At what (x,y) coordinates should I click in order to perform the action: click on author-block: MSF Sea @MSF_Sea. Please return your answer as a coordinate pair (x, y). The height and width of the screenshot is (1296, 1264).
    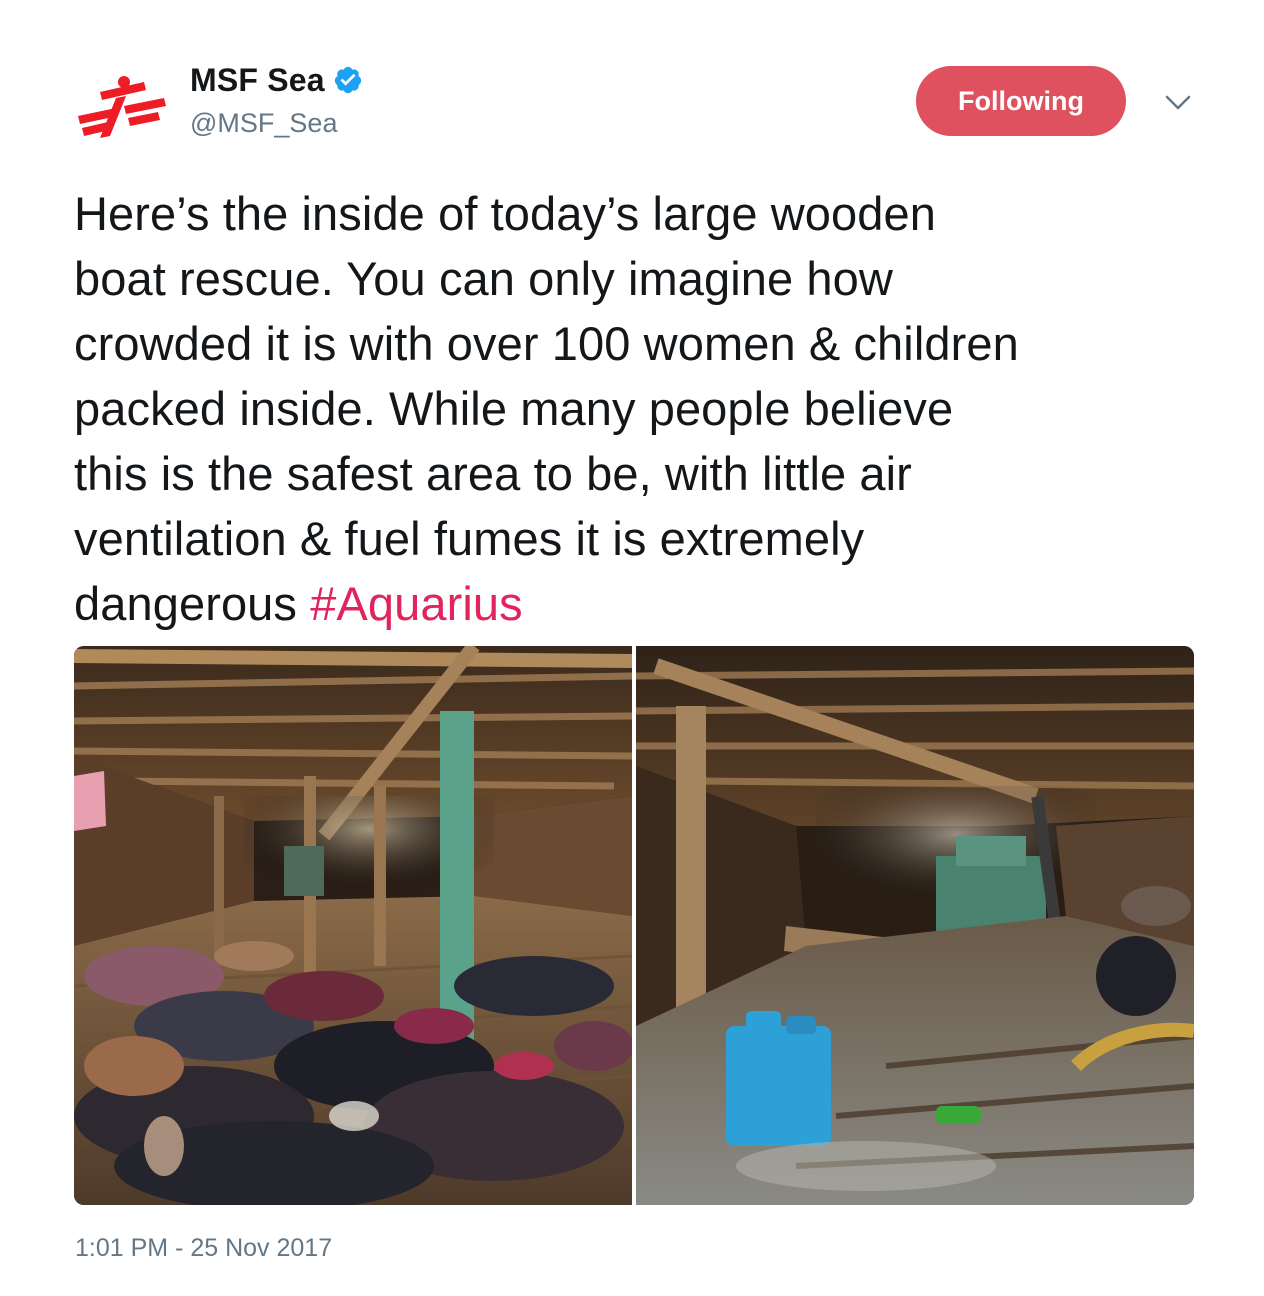
    Looking at the image, I should click on (276, 103).